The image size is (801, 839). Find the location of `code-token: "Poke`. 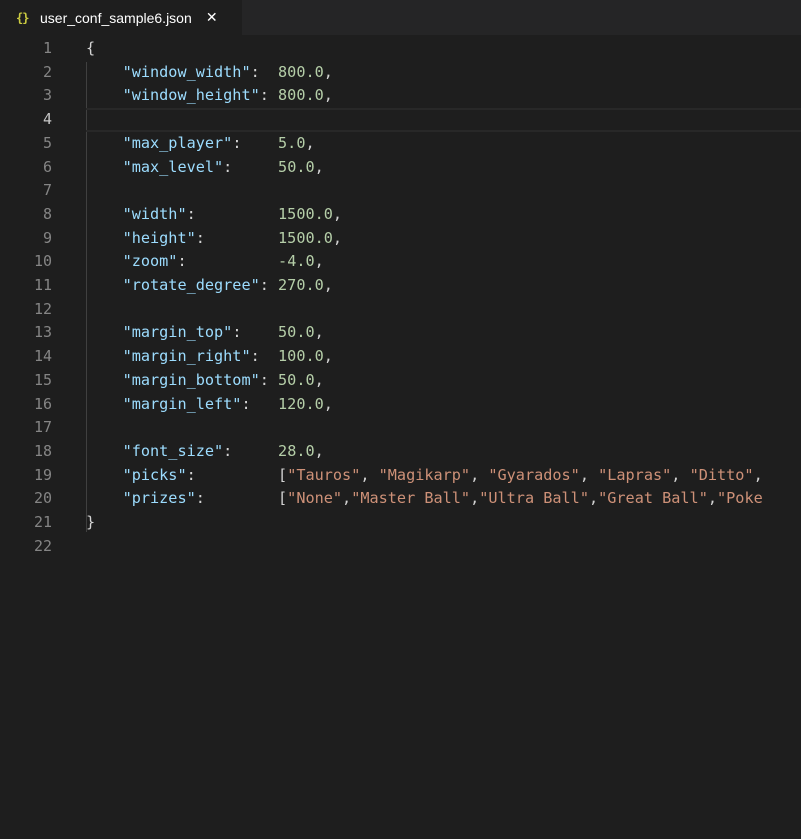

code-token: "Poke is located at coordinates (740, 498).